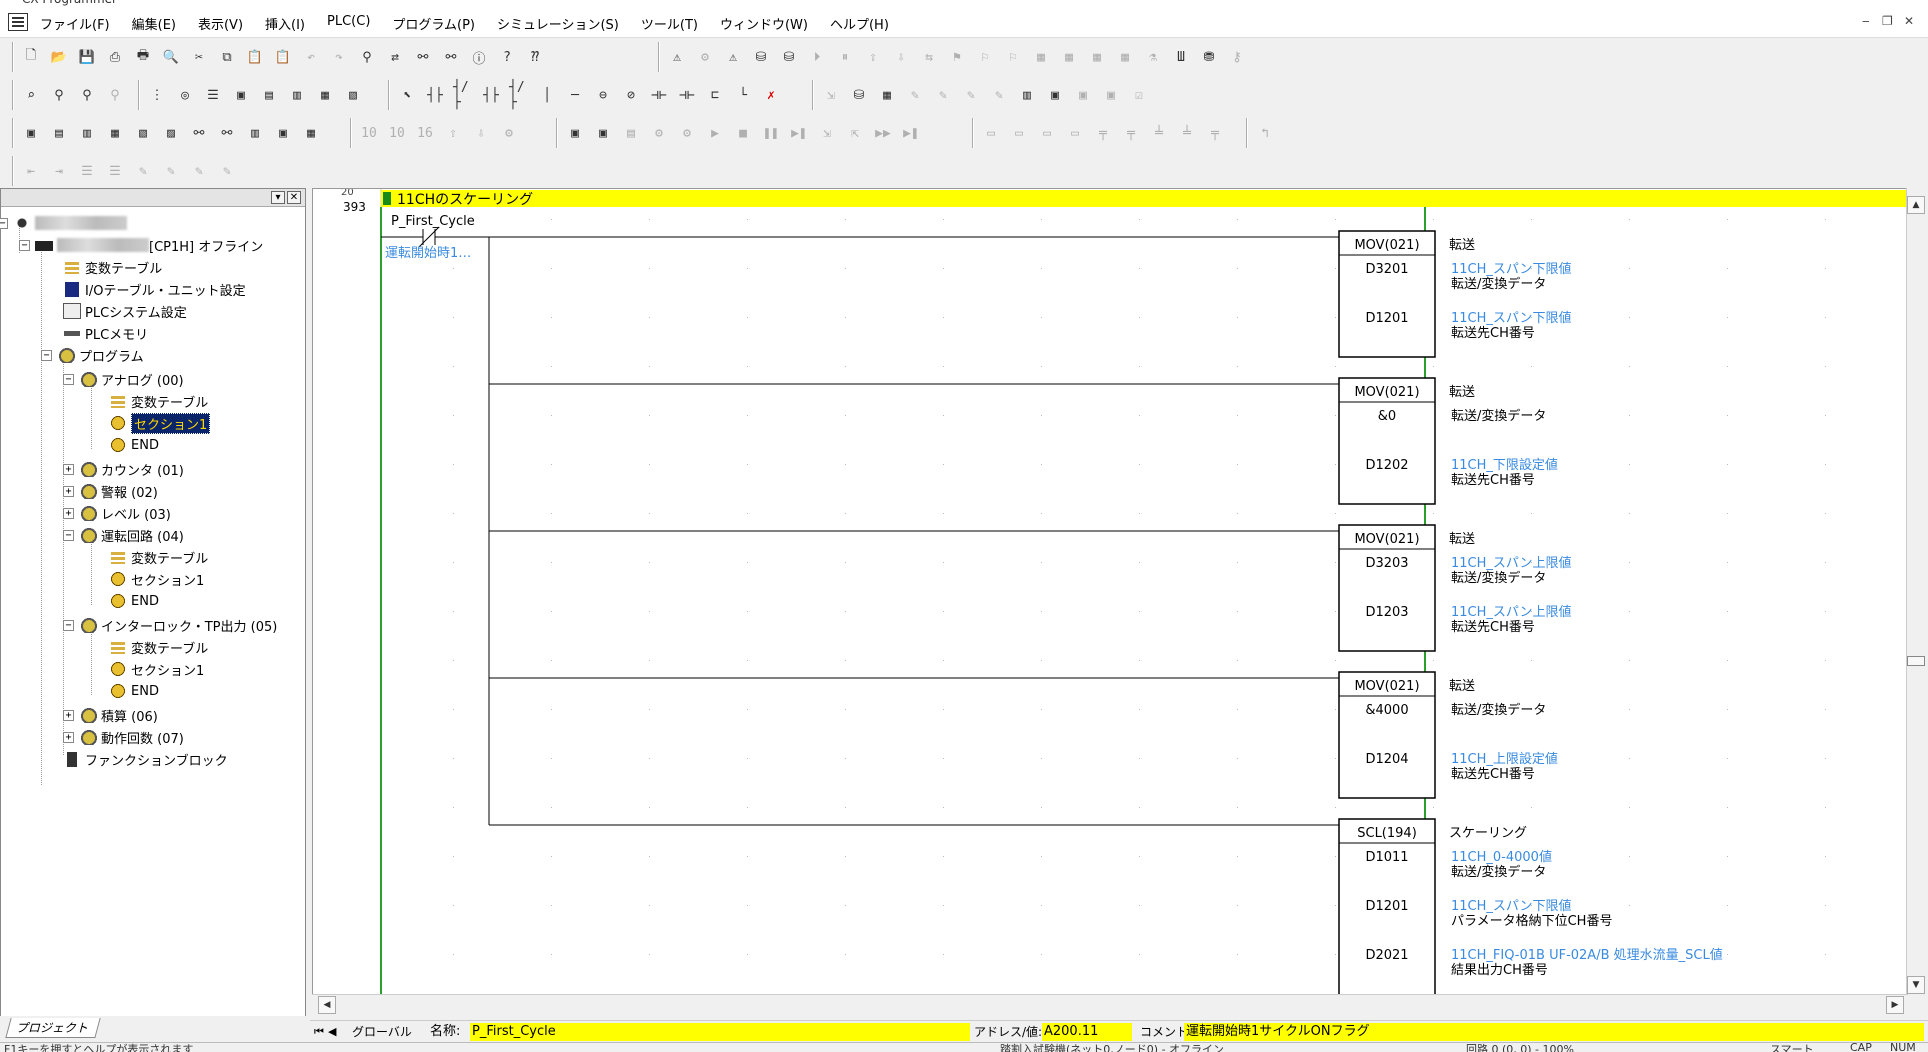 This screenshot has height=1052, width=1928. Describe the element at coordinates (141, 245) in the screenshot. I see `tree-plc: − [CP1H] オフライン` at that location.